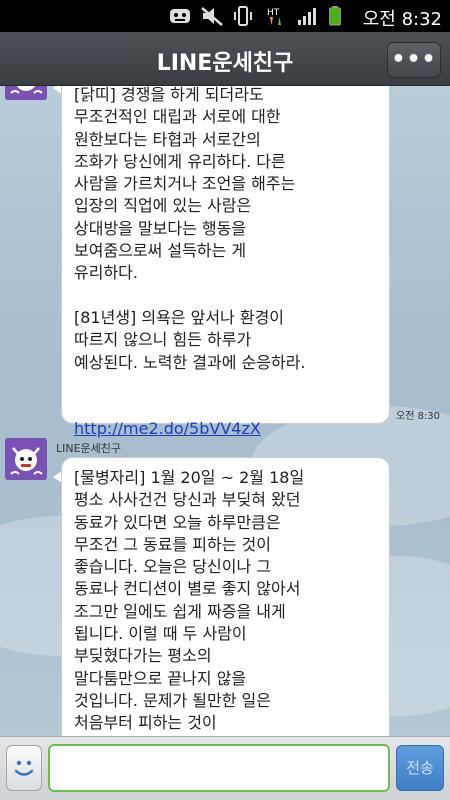 The height and width of the screenshot is (800, 450). Describe the element at coordinates (420, 768) in the screenshot. I see `send-button: 전송` at that location.